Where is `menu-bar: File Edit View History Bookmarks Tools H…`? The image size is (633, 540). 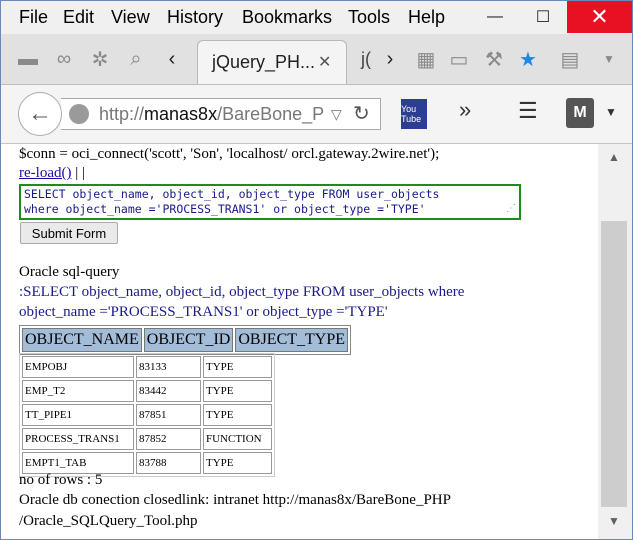 menu-bar: File Edit View History Bookmarks Tools H… is located at coordinates (316, 17).